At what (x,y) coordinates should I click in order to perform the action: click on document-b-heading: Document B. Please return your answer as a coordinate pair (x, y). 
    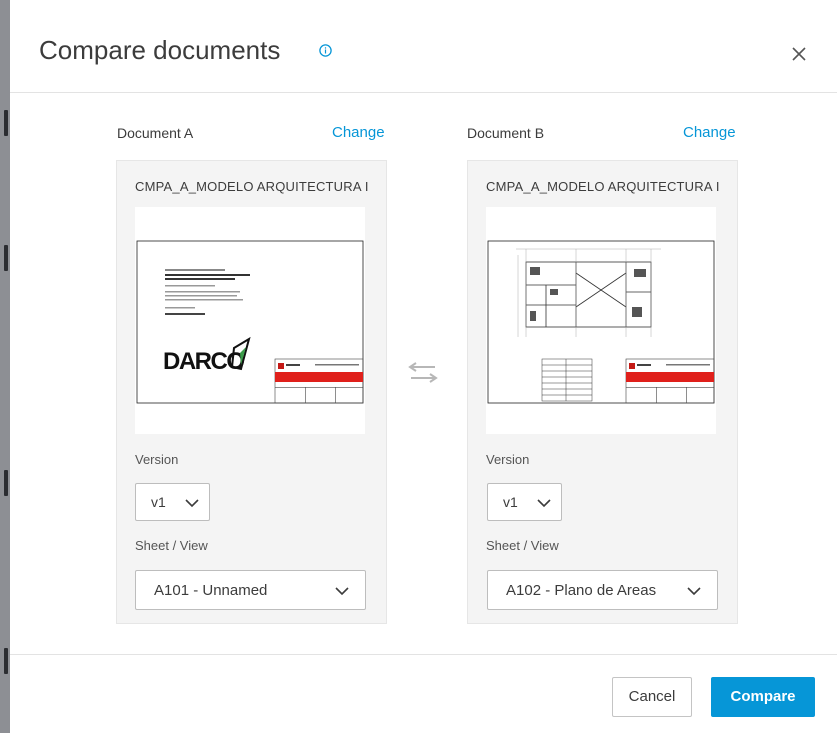
    Looking at the image, I should click on (506, 133).